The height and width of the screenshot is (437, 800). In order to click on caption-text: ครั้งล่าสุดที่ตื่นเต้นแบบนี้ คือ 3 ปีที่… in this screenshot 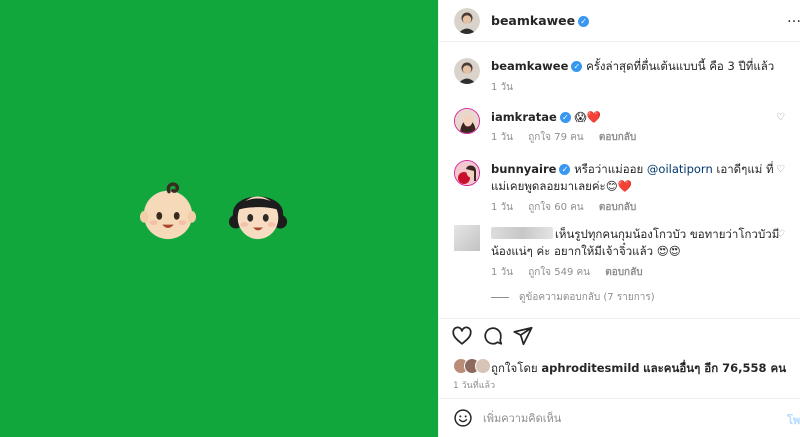, I will do `click(680, 66)`.